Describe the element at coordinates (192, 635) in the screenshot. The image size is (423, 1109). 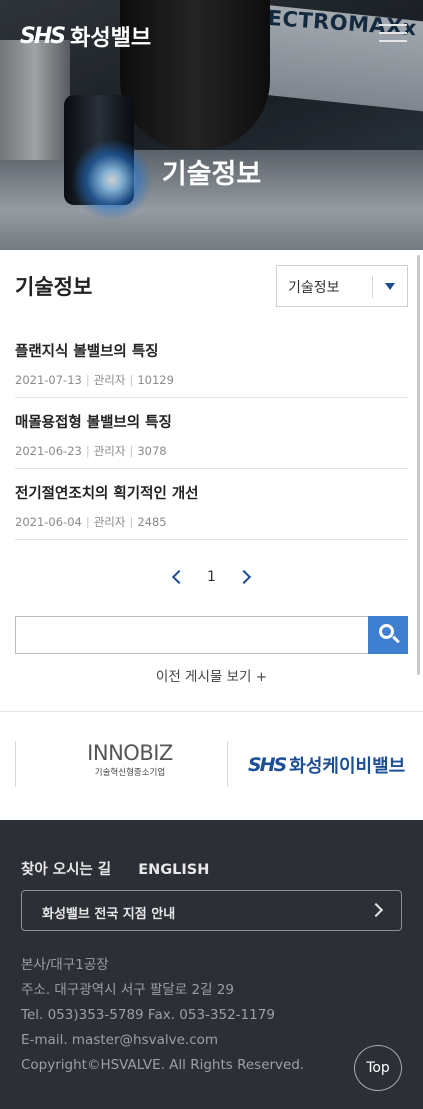
I see `search-input` at that location.